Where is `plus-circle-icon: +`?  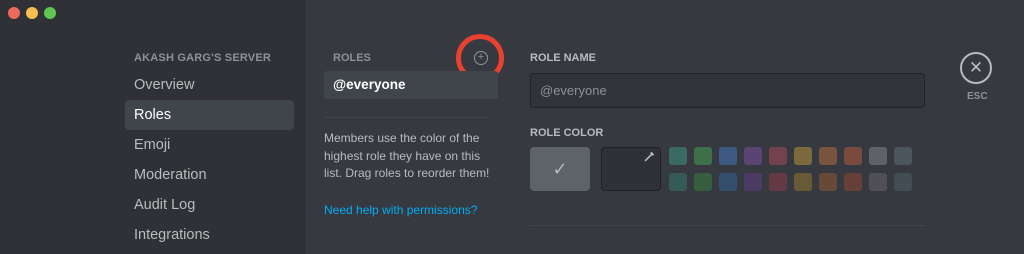
plus-circle-icon: + is located at coordinates (481, 58).